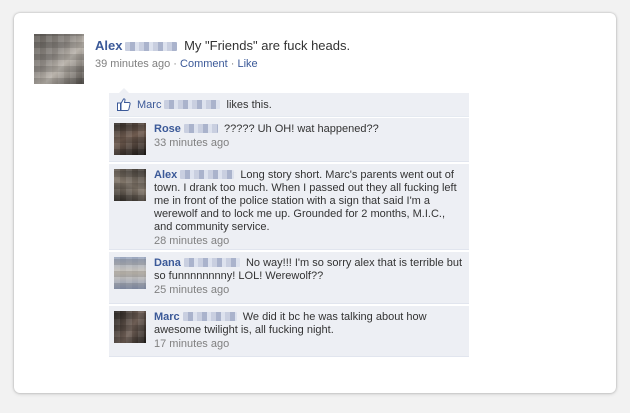  What do you see at coordinates (249, 105) in the screenshot?
I see `likes-text: likes this.` at bounding box center [249, 105].